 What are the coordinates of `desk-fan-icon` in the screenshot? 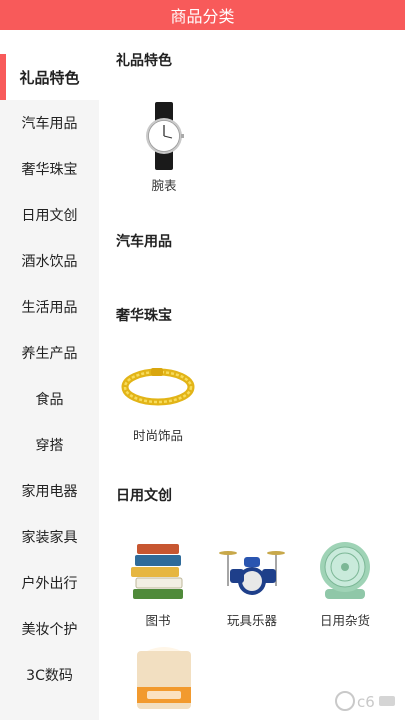 It's located at (345, 570).